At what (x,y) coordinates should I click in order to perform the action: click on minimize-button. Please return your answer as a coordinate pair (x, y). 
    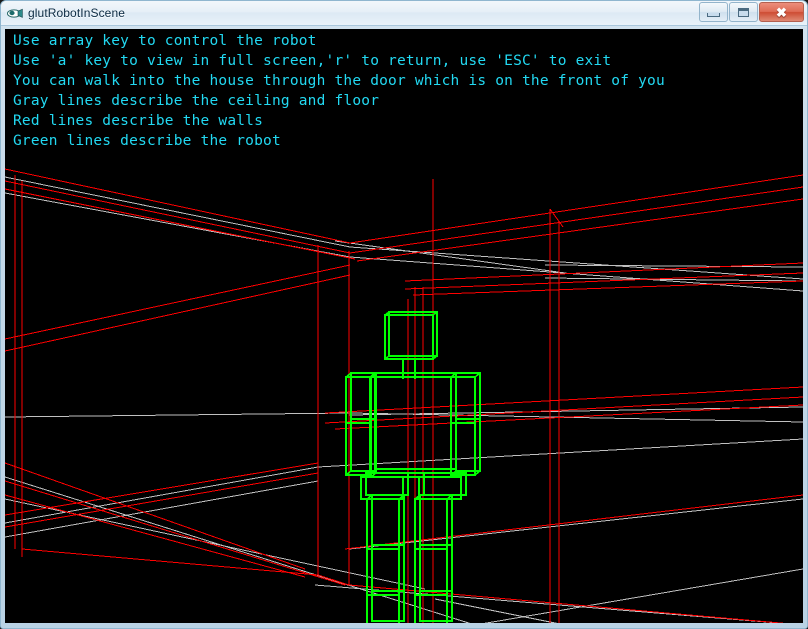
    Looking at the image, I should click on (713, 12).